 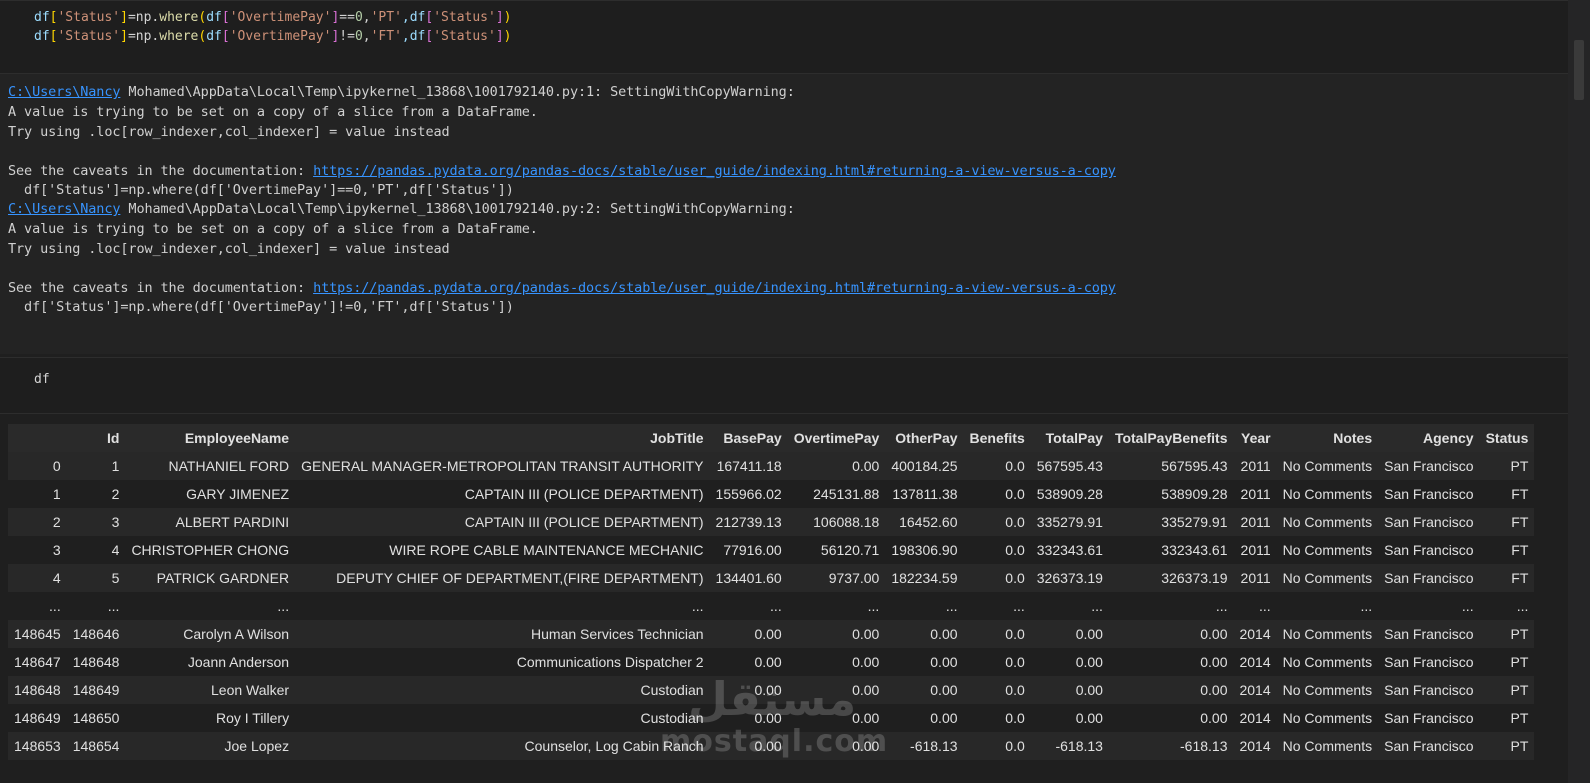 What do you see at coordinates (502, 550) in the screenshot?
I see `table-cell: WIRE ROPE CABLE MAINTENANCE MECHANIC` at bounding box center [502, 550].